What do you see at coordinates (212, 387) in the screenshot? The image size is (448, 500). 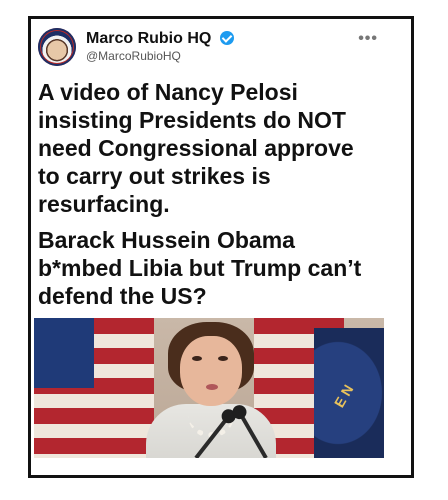 I see `mouth` at bounding box center [212, 387].